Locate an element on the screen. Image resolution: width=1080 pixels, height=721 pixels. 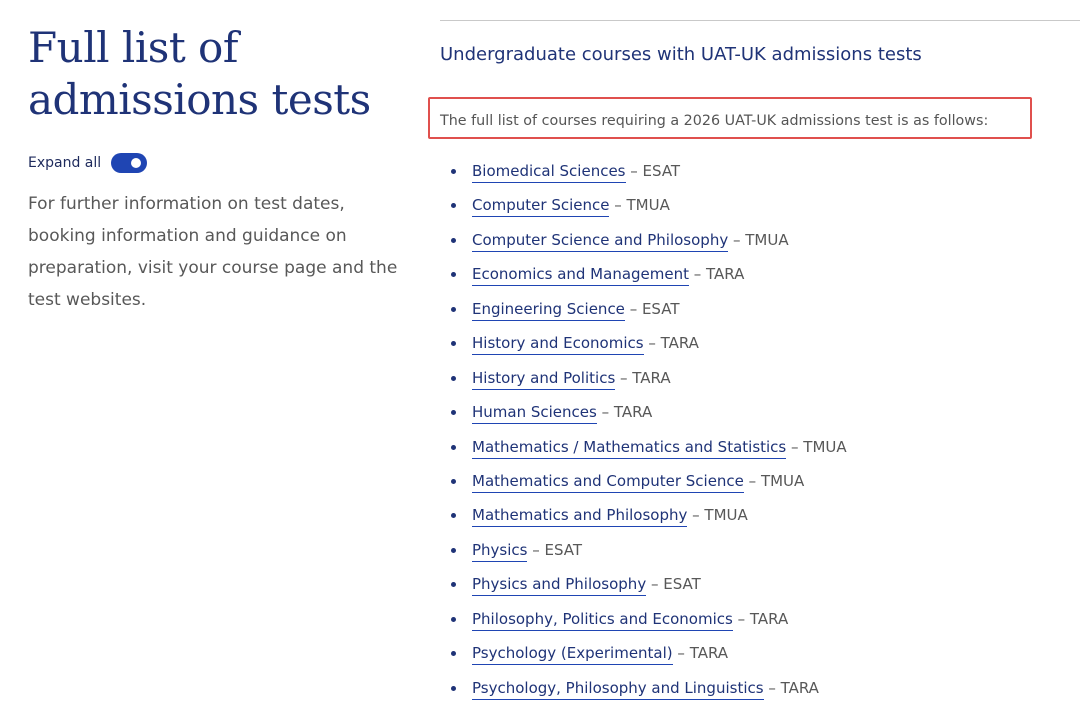
course-link: Psychology, Philosophy and Linguistics is located at coordinates (618, 689).